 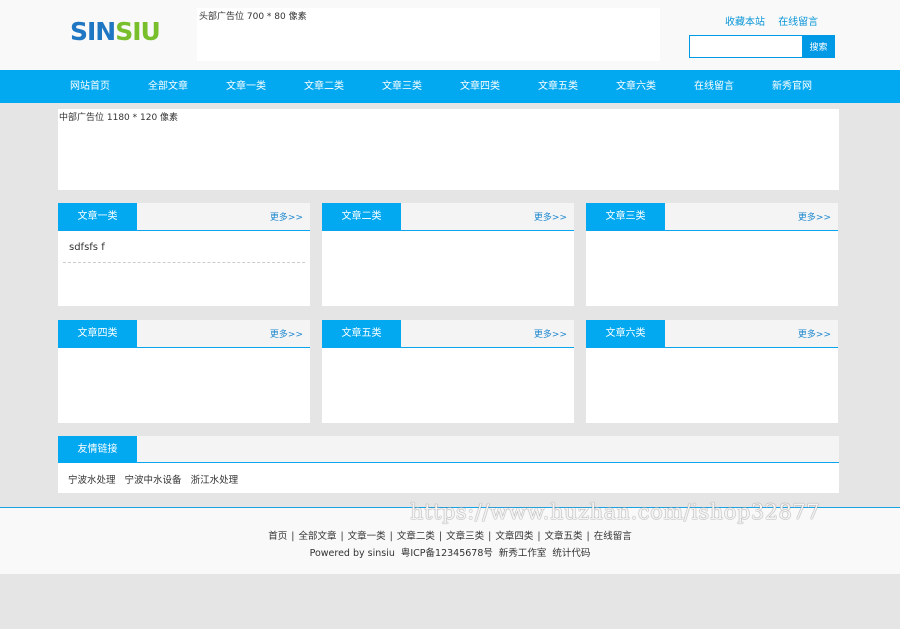 What do you see at coordinates (571, 553) in the screenshot?
I see `stats-code: 统计代码` at bounding box center [571, 553].